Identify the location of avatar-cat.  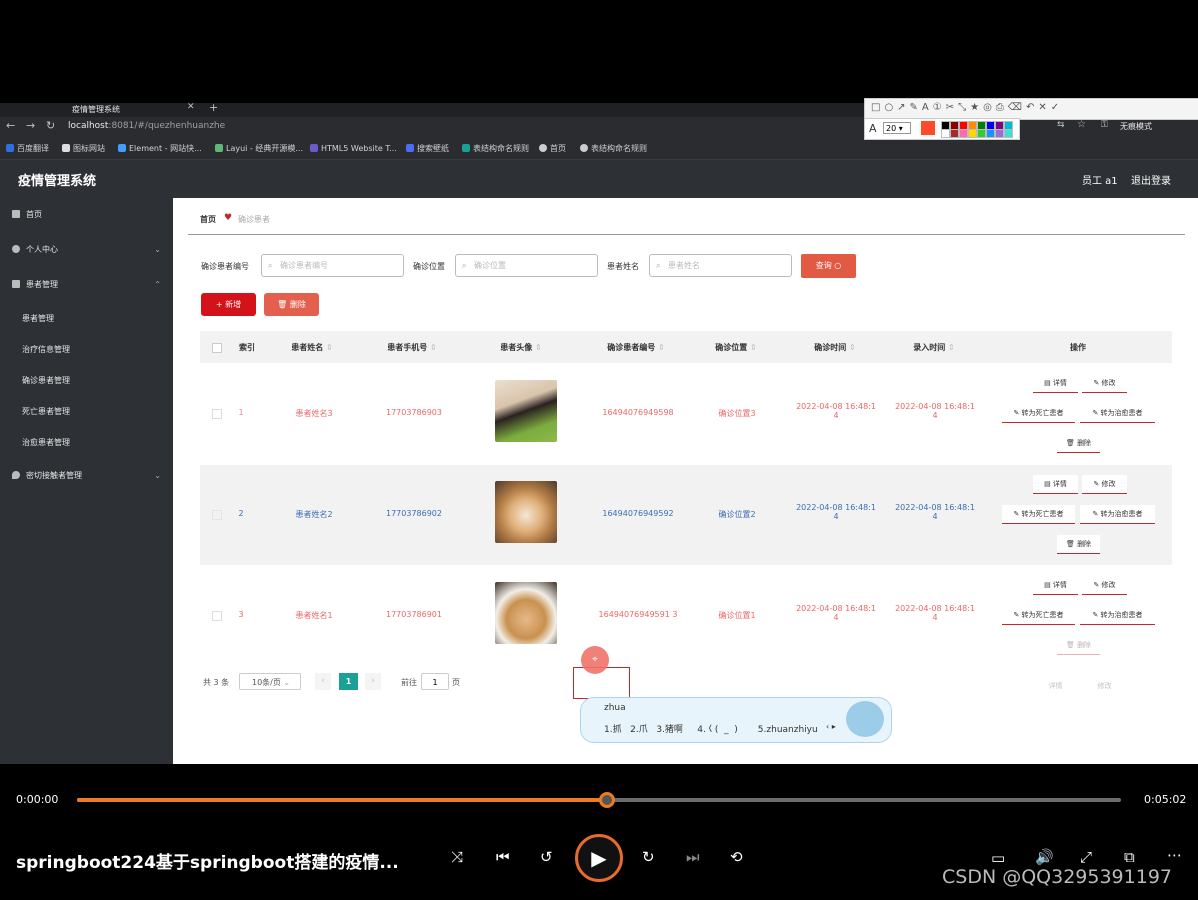
(526, 613).